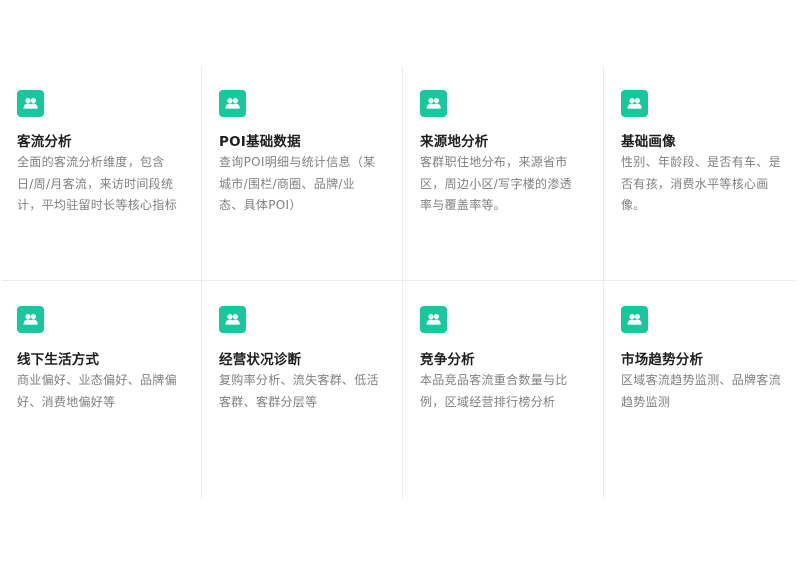 Image resolution: width=800 pixels, height=564 pixels. Describe the element at coordinates (454, 142) in the screenshot. I see `feature-title: 来源地分析` at that location.